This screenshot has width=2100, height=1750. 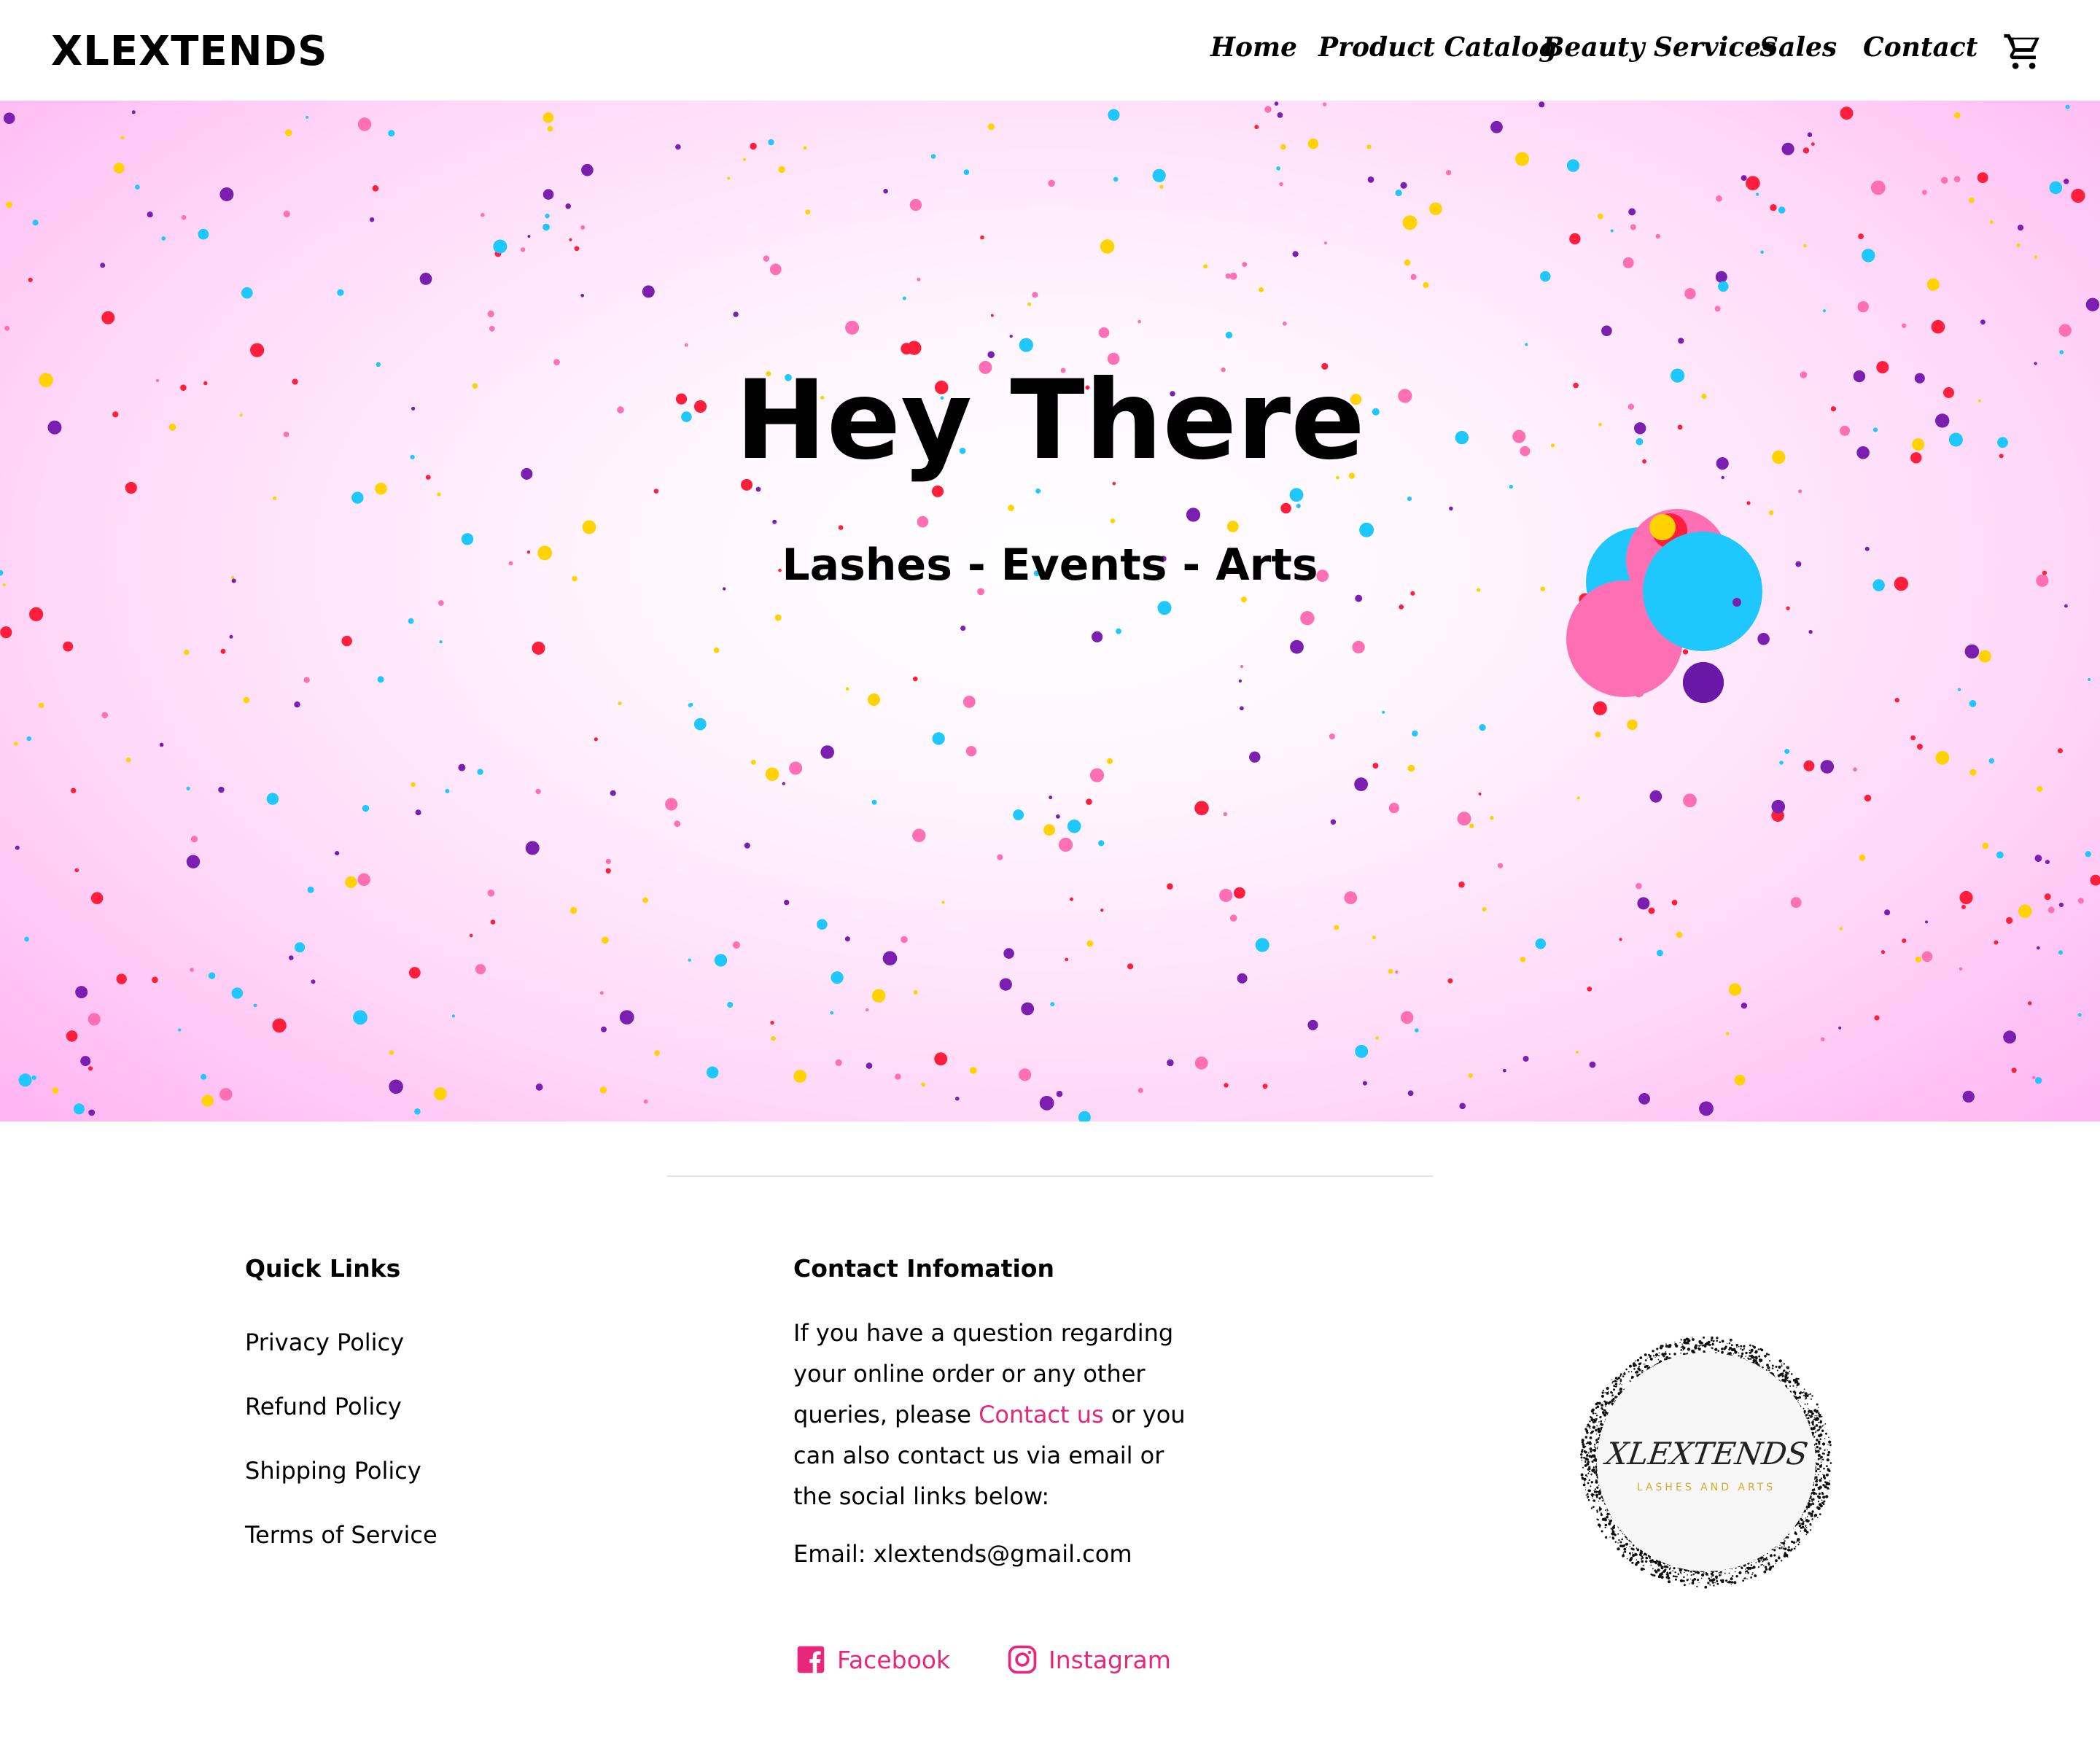 I want to click on nav-beauty-services: Beauty Services, so click(x=1659, y=47).